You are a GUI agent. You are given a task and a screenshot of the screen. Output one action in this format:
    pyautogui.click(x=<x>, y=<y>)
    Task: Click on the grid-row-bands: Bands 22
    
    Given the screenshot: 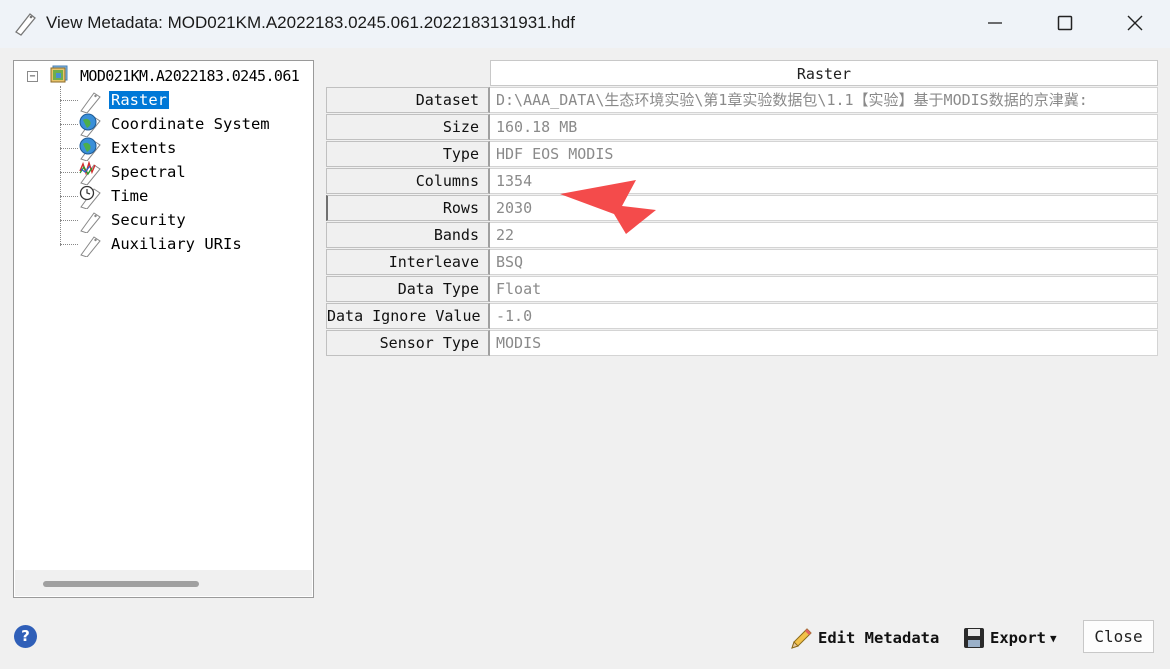 What is the action you would take?
    pyautogui.click(x=742, y=235)
    